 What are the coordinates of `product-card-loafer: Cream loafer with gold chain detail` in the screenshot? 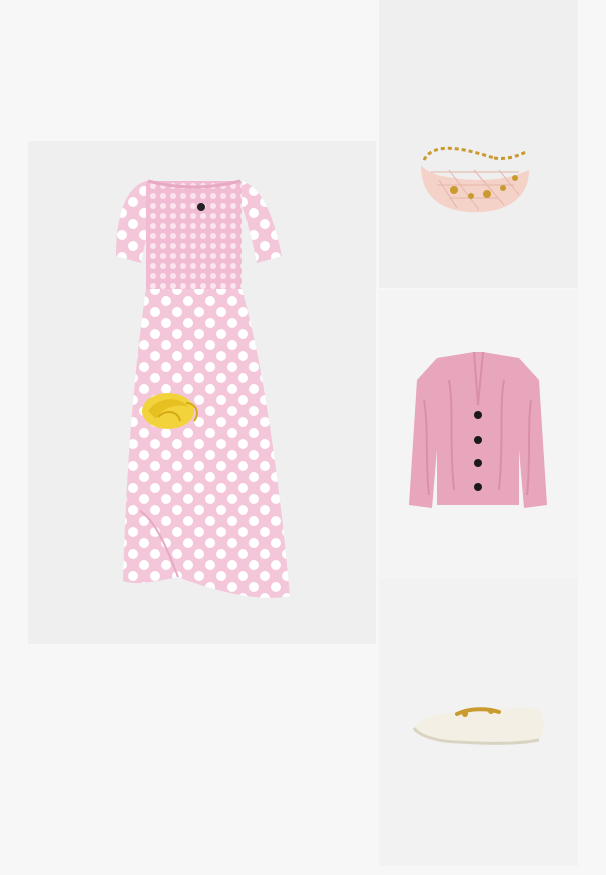 It's located at (478, 722).